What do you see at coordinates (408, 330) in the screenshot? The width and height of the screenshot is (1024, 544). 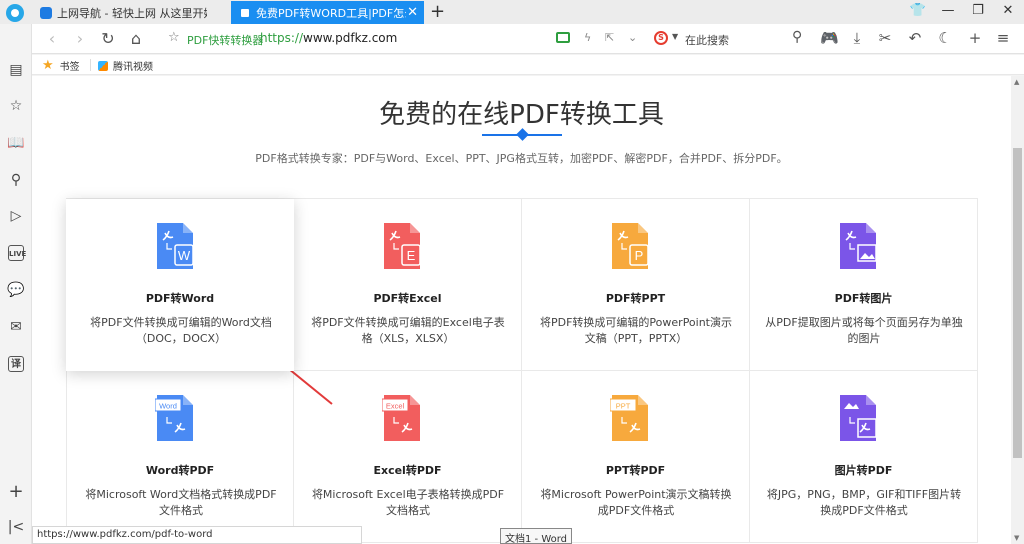 I see `tool-description: 将PDF文件转换成可编辑的Excel电子表格（XLS，XLSX）` at bounding box center [408, 330].